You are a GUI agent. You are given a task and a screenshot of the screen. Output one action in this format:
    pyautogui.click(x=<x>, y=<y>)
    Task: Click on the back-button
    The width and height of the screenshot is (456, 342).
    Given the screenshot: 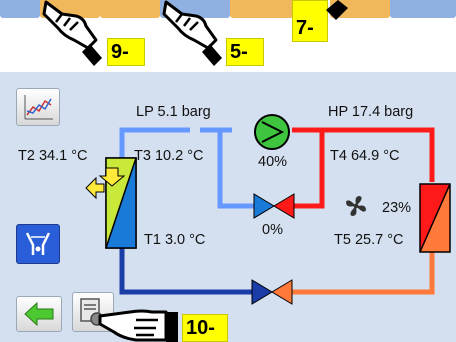 What is the action you would take?
    pyautogui.click(x=39, y=314)
    